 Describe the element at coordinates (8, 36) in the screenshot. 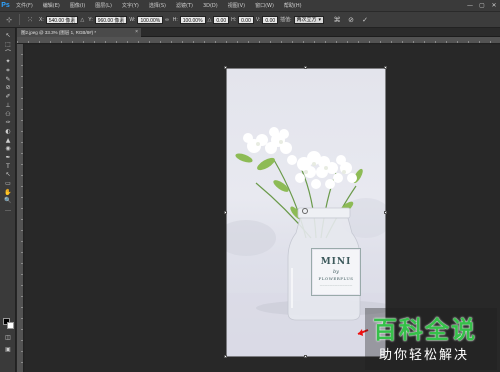

I see `move-tool-icon: ↖` at that location.